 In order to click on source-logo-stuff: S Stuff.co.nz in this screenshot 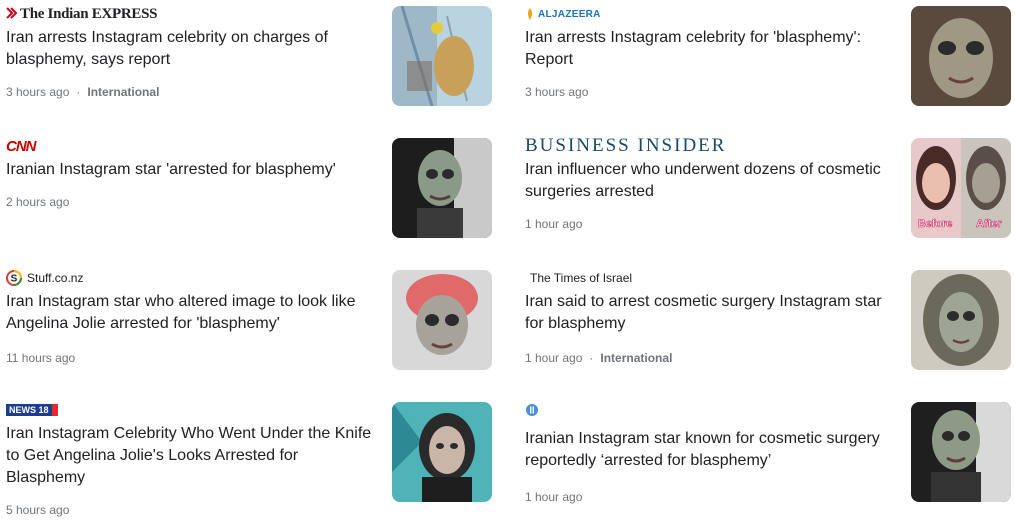, I will do `click(44, 278)`.